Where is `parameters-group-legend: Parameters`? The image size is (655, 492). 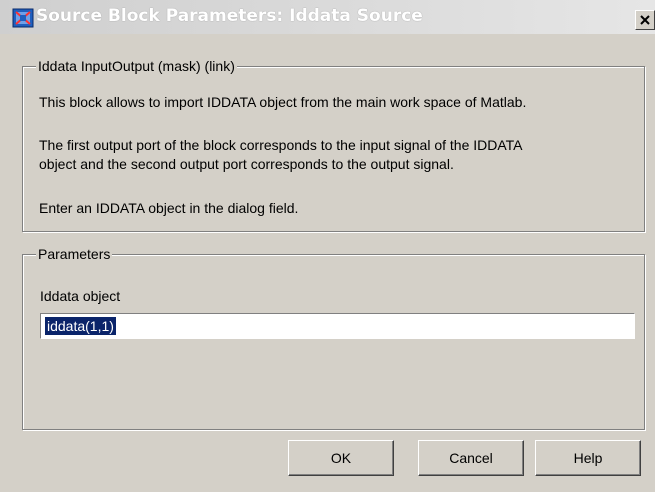
parameters-group-legend: Parameters is located at coordinates (74, 254).